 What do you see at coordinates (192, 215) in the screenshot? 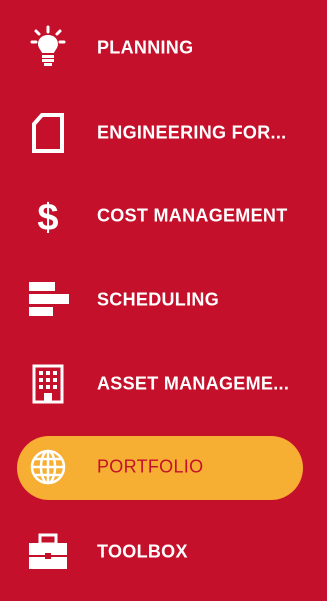
I see `menu-item-label: COST MANAGEMENT` at bounding box center [192, 215].